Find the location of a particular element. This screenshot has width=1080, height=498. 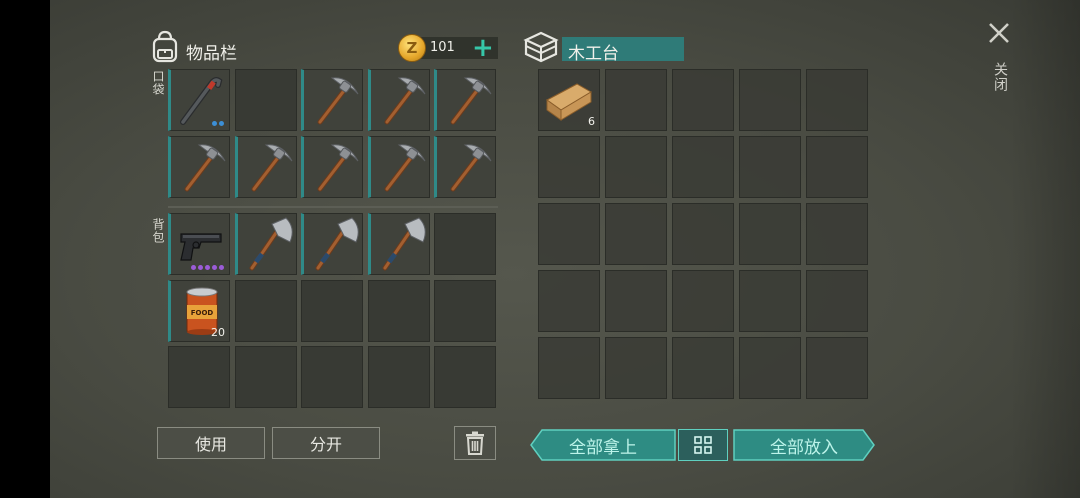

svg-text: FOOD is located at coordinates (202, 313).